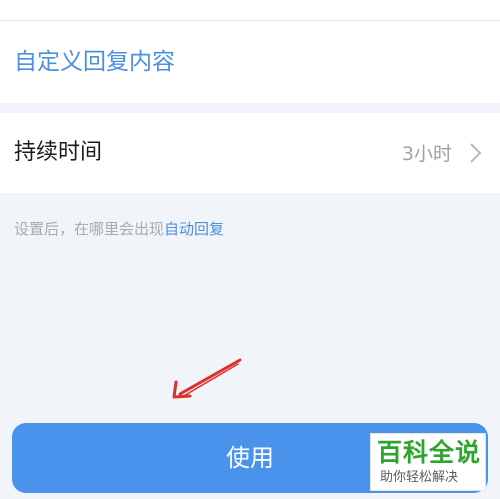  Describe the element at coordinates (429, 452) in the screenshot. I see `watermark-title: 百科全说` at that location.